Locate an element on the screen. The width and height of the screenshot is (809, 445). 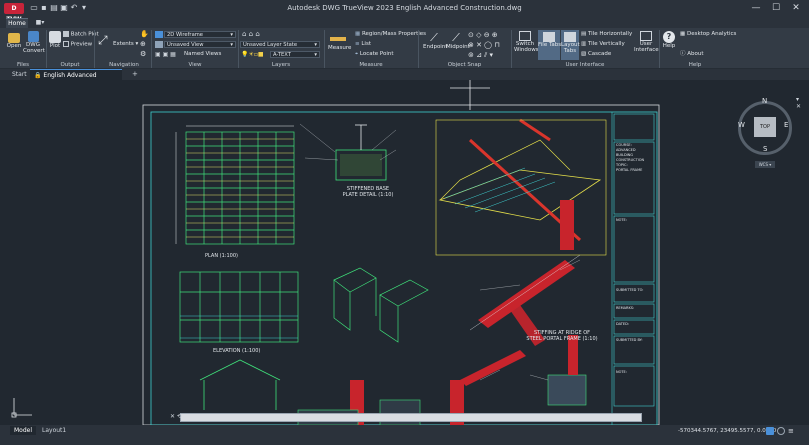
endpoint-button: ⟋ Endpoint is located at coordinates (435, 41).